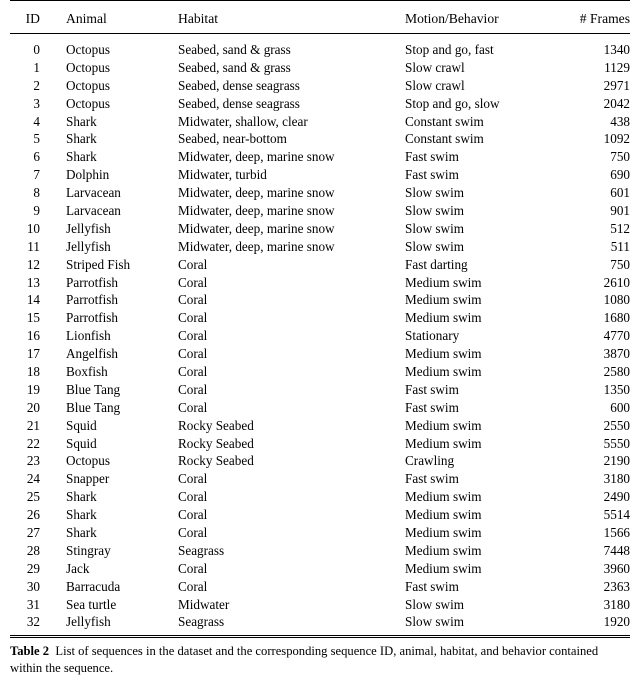 The width and height of the screenshot is (640, 700). What do you see at coordinates (33, 246) in the screenshot?
I see `cell-id: 11` at bounding box center [33, 246].